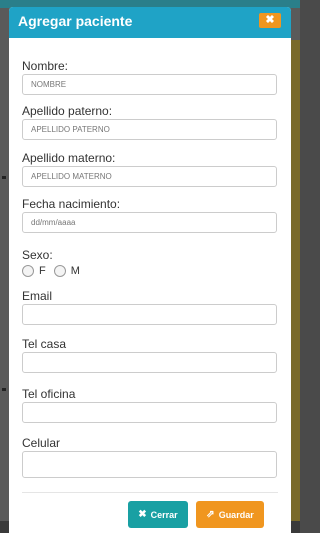 The width and height of the screenshot is (320, 533). Describe the element at coordinates (210, 514) in the screenshot. I see `share-square-icon: ⇗` at that location.